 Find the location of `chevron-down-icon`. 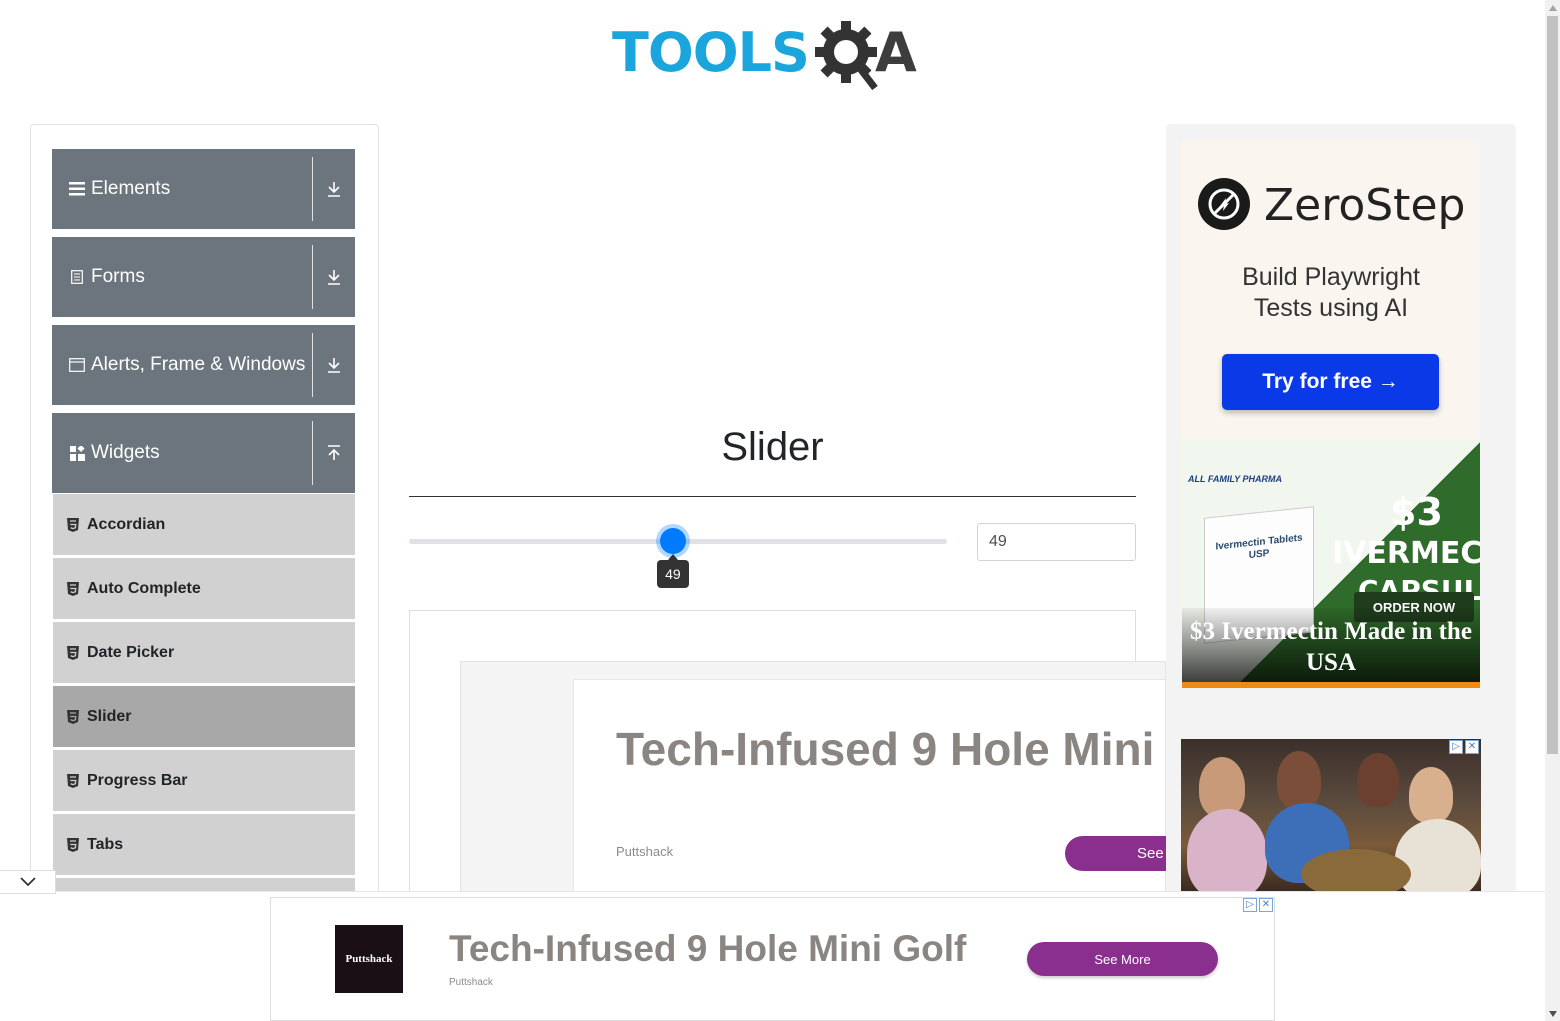

chevron-down-icon is located at coordinates (27, 882).